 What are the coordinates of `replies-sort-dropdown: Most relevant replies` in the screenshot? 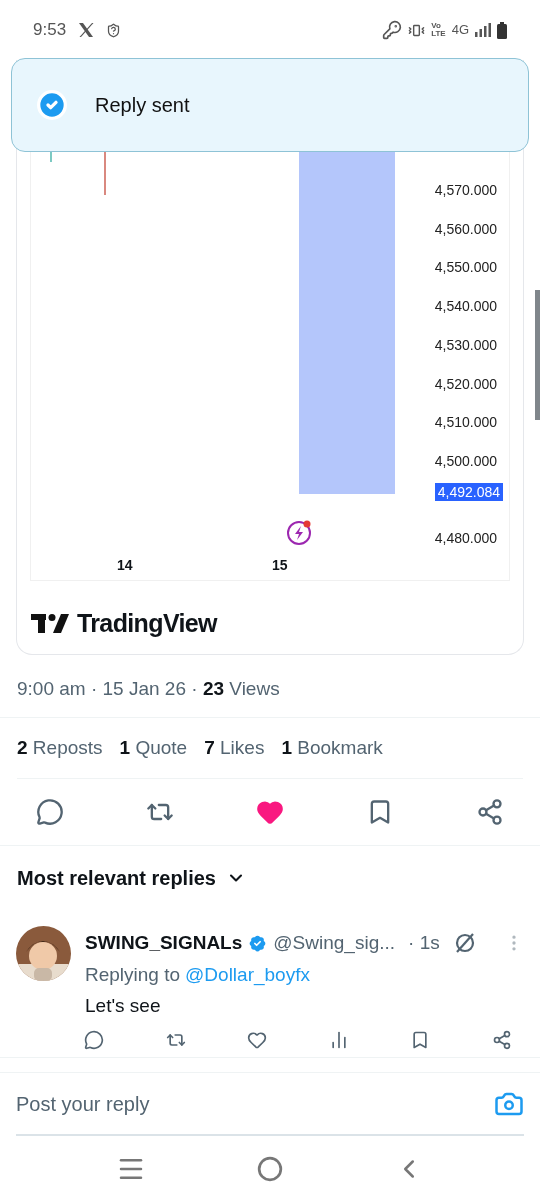 It's located at (131, 878).